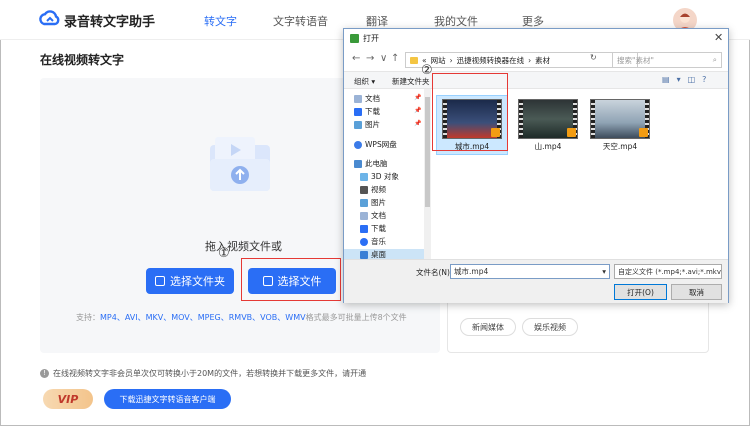 This screenshot has width=750, height=426. Describe the element at coordinates (548, 146) in the screenshot. I see `file-name: 山.mp4` at that location.